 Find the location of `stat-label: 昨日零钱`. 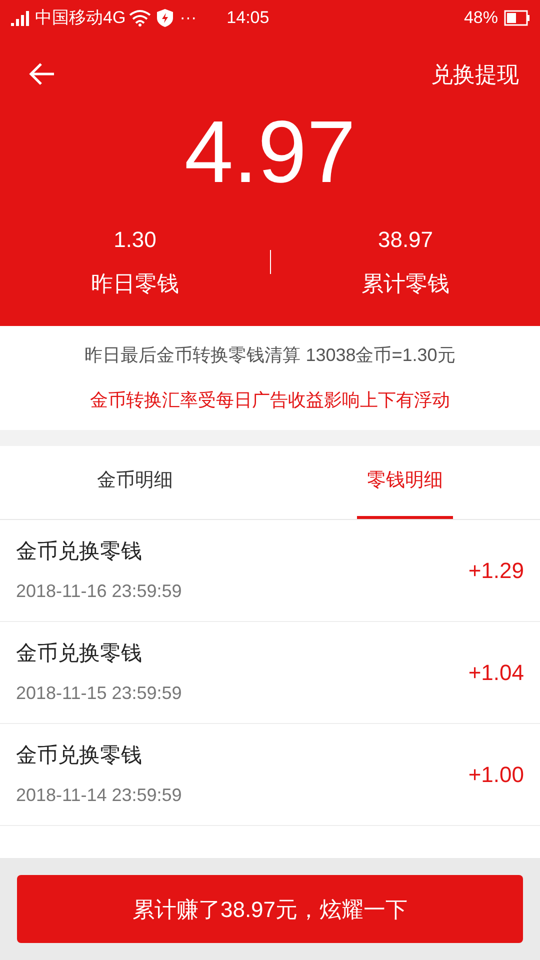

stat-label: 昨日零钱 is located at coordinates (135, 284).